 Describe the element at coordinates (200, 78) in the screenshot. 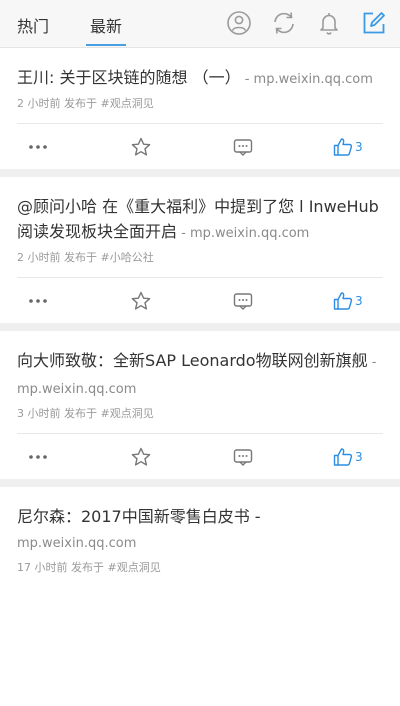

I see `post-title: 王川: 关于区块链的随想 （一） - mp.weixin.qq.com` at that location.